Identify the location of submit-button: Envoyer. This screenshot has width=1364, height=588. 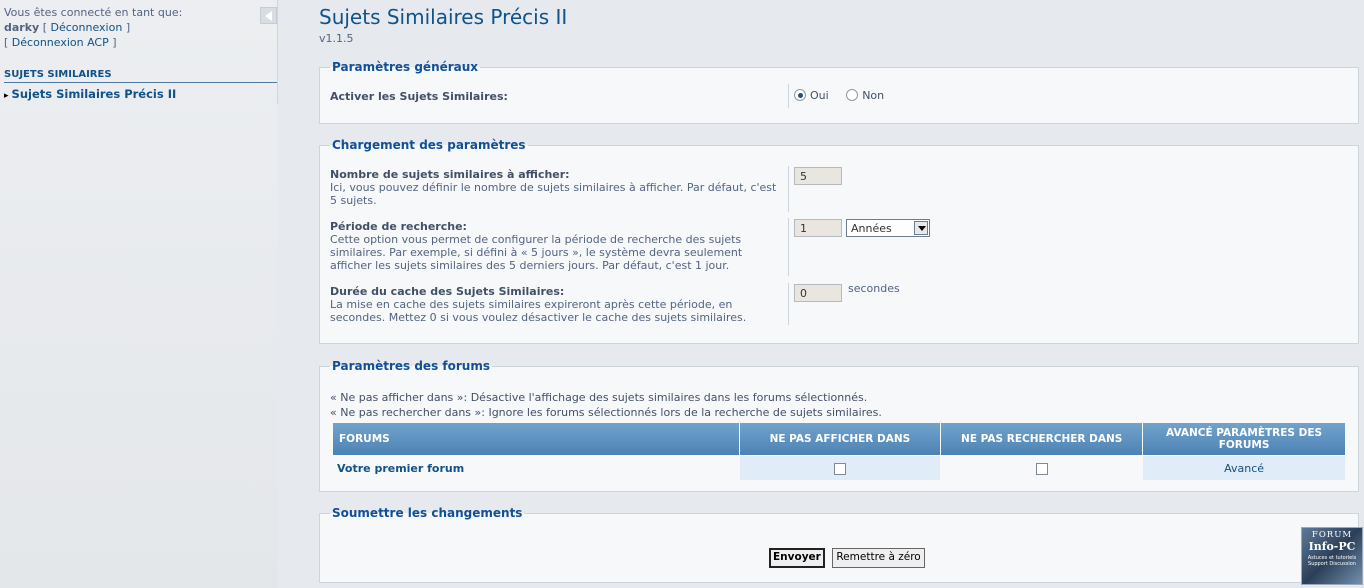
(797, 558).